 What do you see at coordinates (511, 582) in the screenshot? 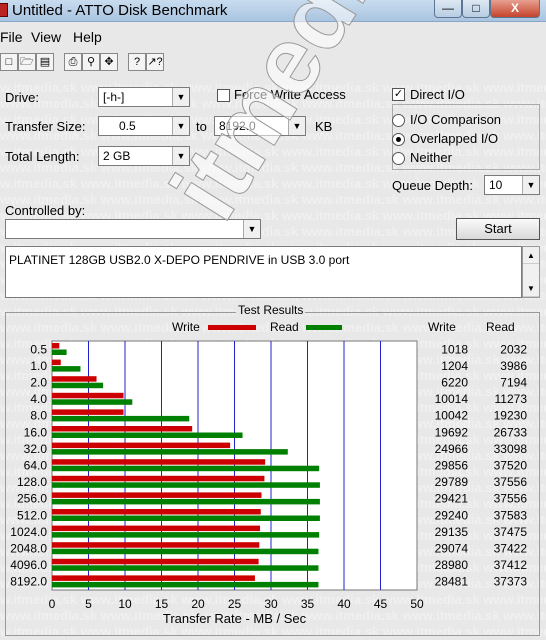
I see `read-value-label: 37373` at bounding box center [511, 582].